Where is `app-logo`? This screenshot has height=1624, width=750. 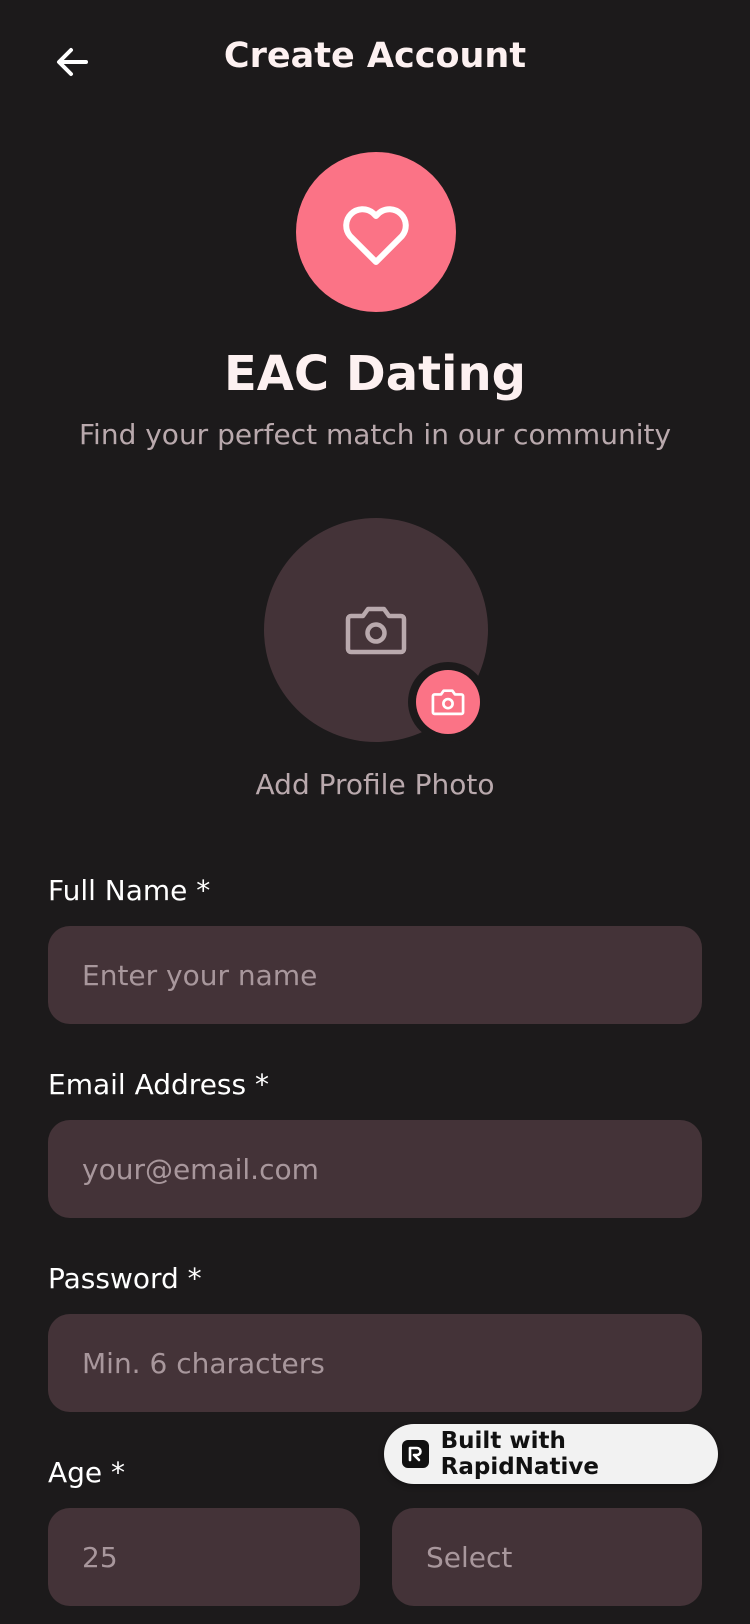 app-logo is located at coordinates (376, 232).